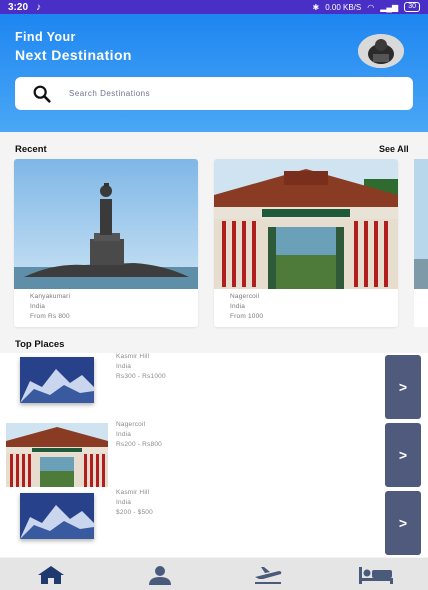 Image resolution: width=428 pixels, height=590 pixels. I want to click on top-place-item-1: Kasmir Hill India Rs300 - Rs1000 >, so click(214, 387).